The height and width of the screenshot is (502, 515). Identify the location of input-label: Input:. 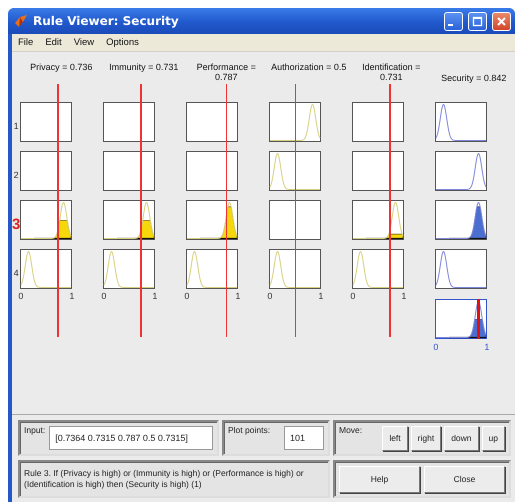
(35, 430).